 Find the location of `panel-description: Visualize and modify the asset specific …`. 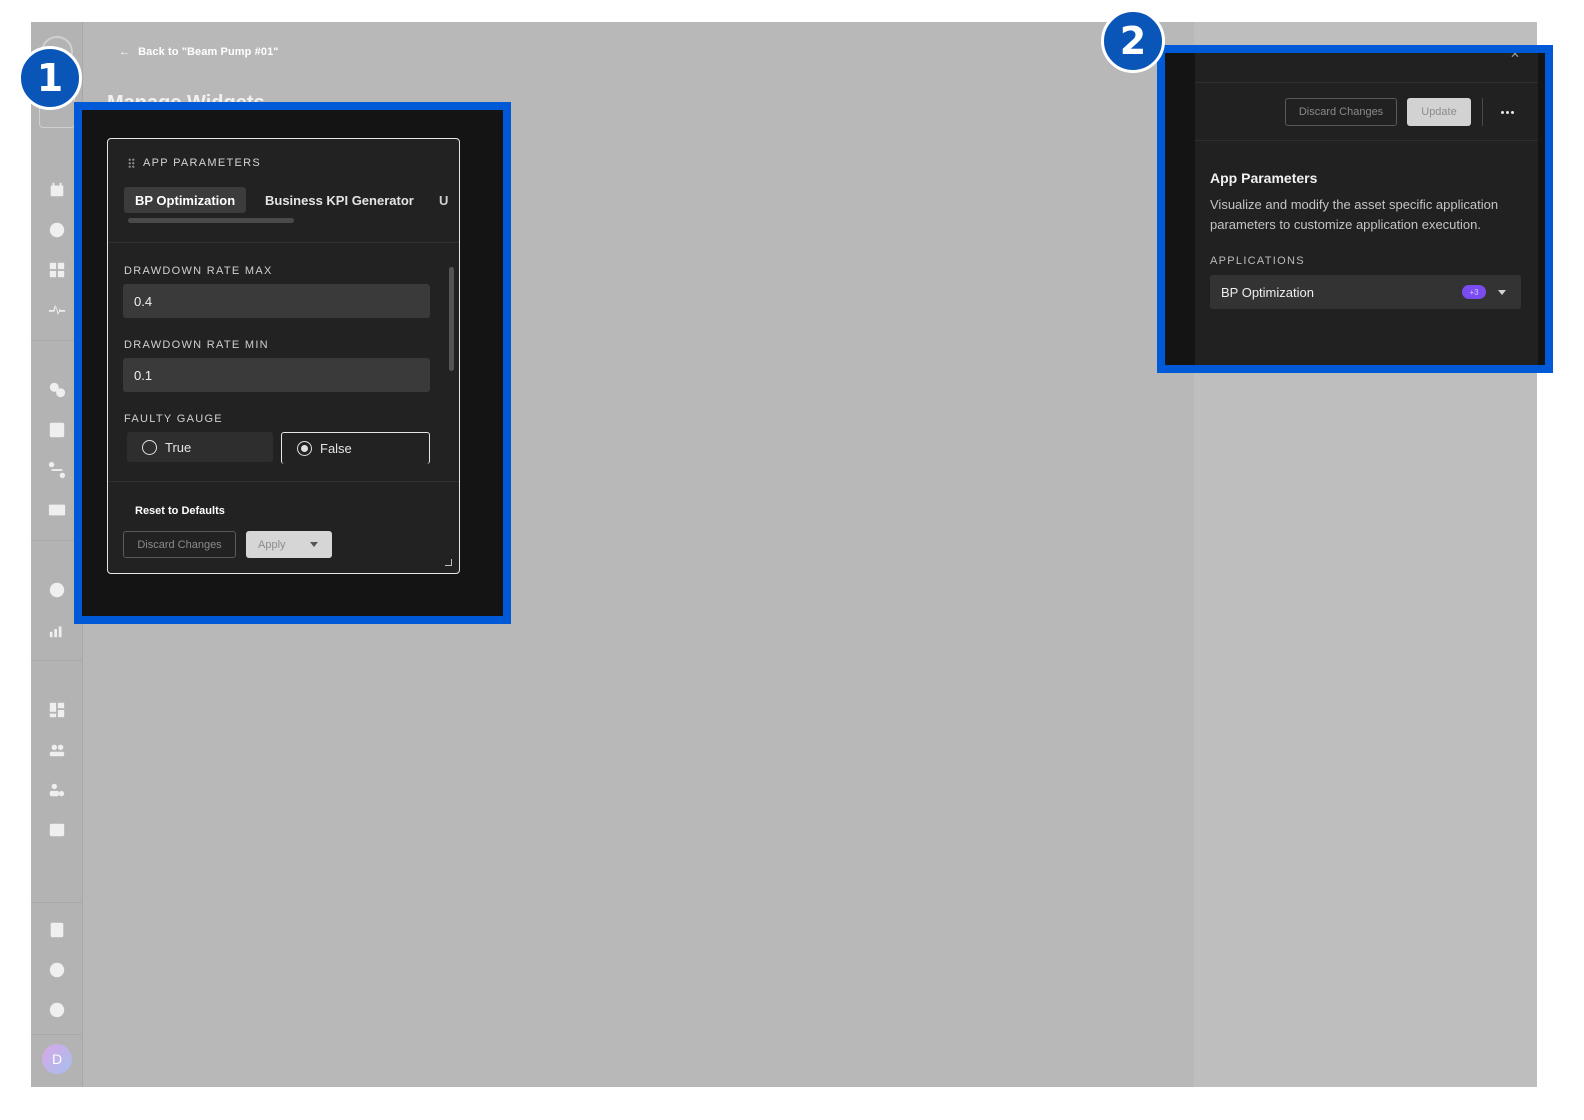

panel-description: Visualize and modify the asset specific … is located at coordinates (1354, 214).